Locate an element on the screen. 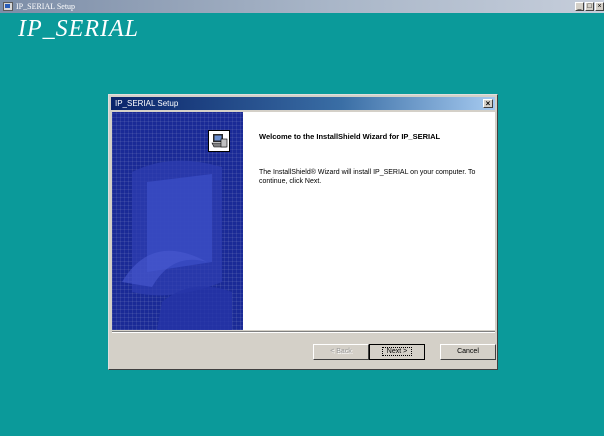  wizard-side-graphic is located at coordinates (177, 221).